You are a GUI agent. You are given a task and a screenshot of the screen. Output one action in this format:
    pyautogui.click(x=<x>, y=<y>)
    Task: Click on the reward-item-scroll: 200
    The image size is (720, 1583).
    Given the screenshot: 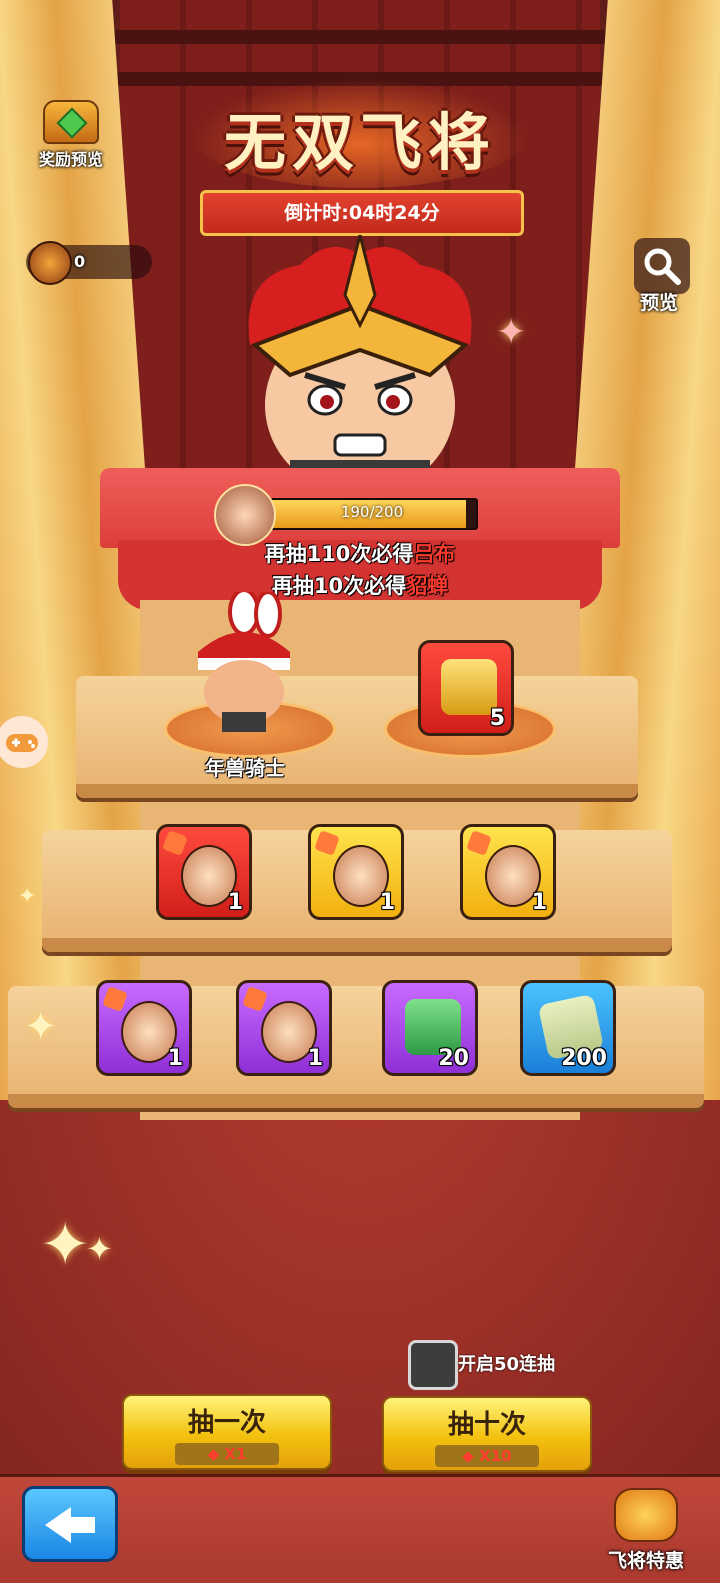 What is the action you would take?
    pyautogui.click(x=568, y=1028)
    